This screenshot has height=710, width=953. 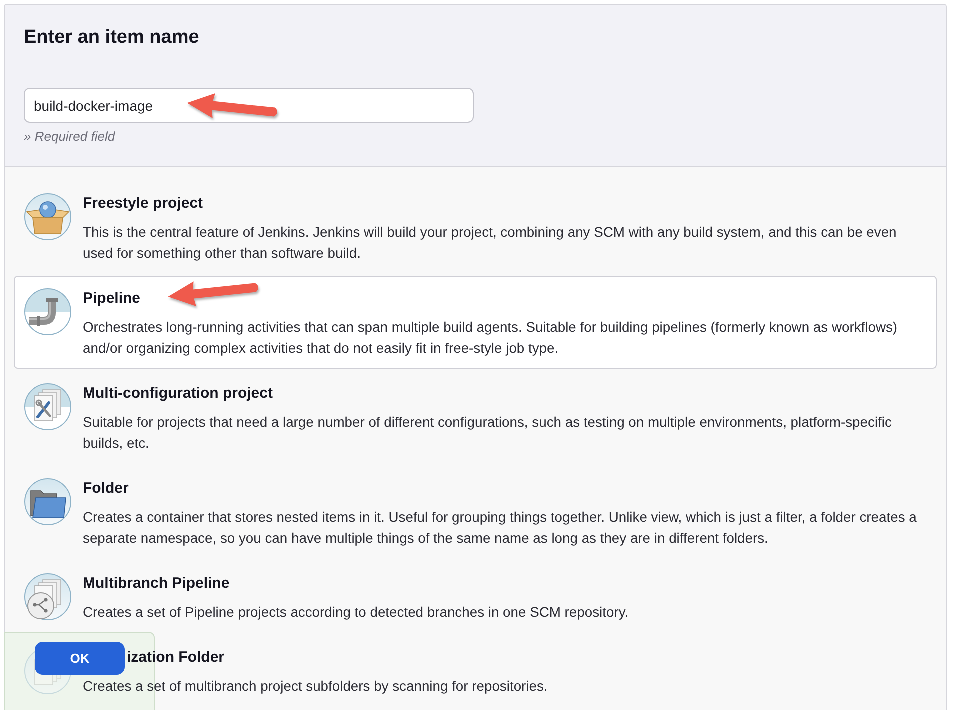 I want to click on item-type-title: Multibranch Pipeline, so click(x=156, y=584).